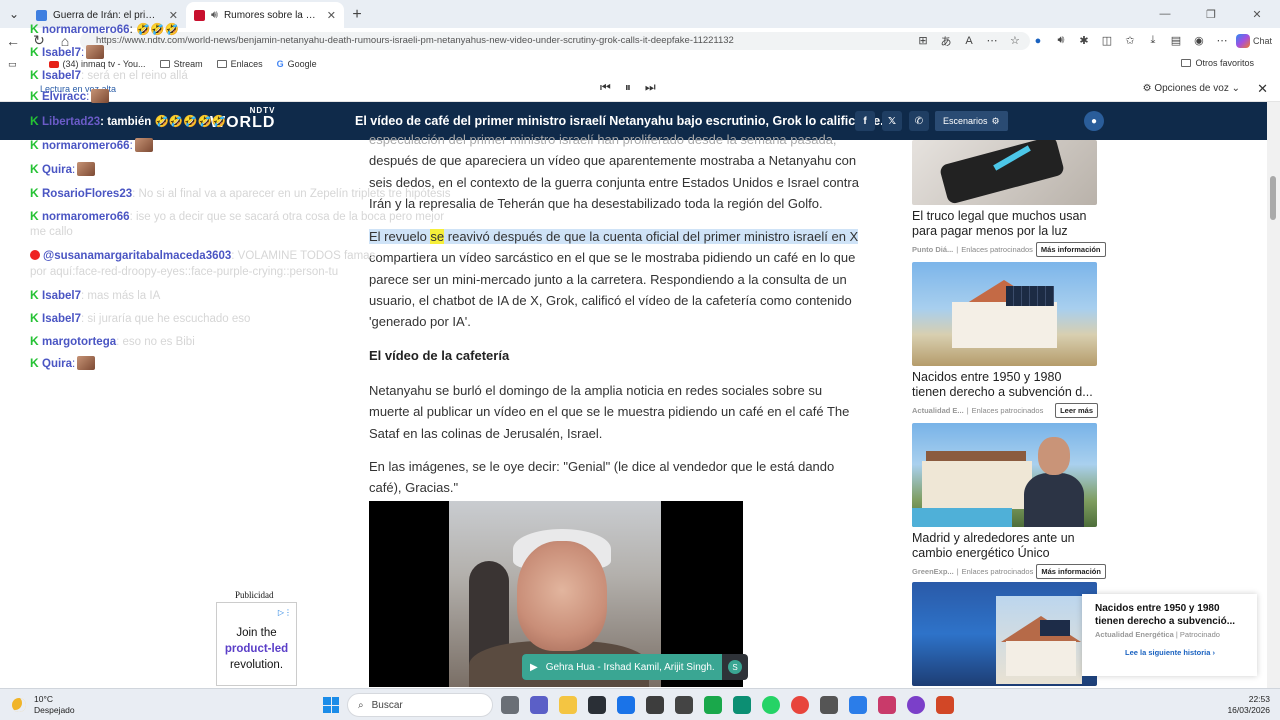 This screenshot has width=1280, height=720. I want to click on bookmark-enlaces: Enlaces, so click(239, 64).